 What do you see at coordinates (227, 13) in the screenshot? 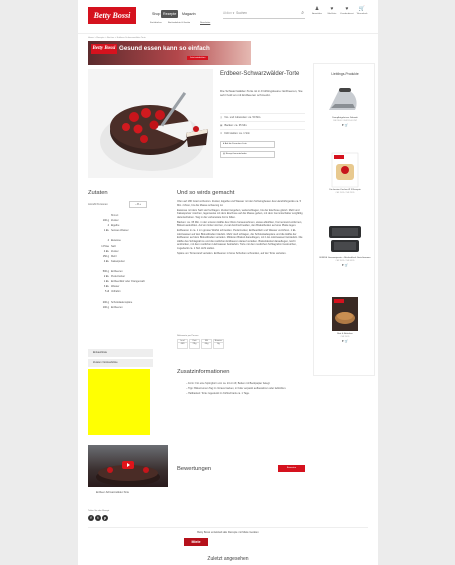
I see `search-menu-label: Aktion` at bounding box center [227, 13].